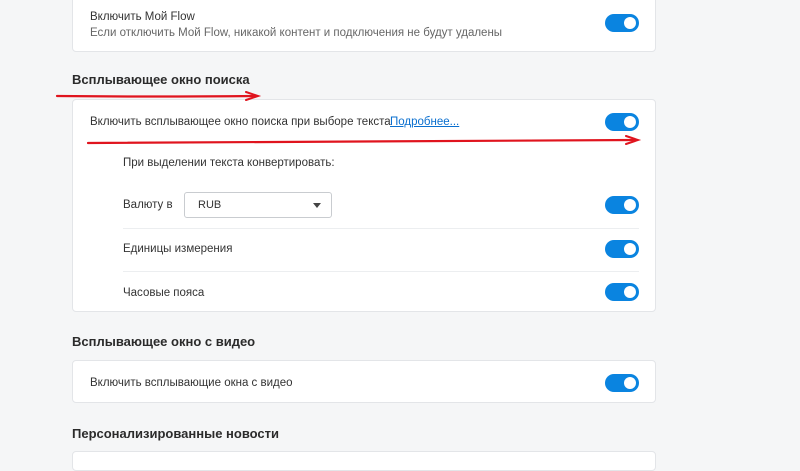 The width and height of the screenshot is (800, 471). Describe the element at coordinates (161, 79) in the screenshot. I see `search-popup-section-title: Всплывающее окно поиска` at that location.